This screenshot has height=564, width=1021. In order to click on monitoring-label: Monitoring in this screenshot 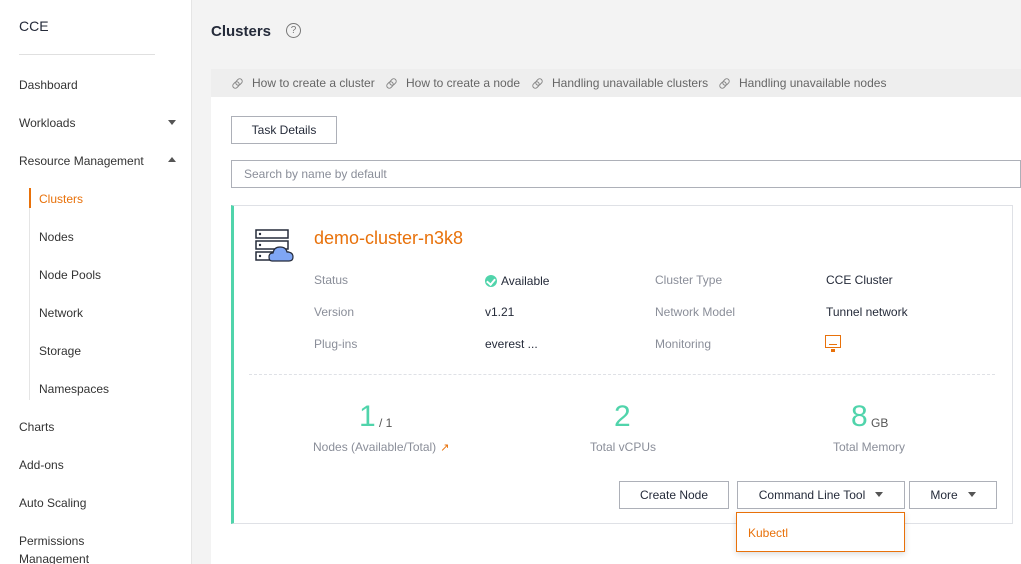, I will do `click(683, 344)`.